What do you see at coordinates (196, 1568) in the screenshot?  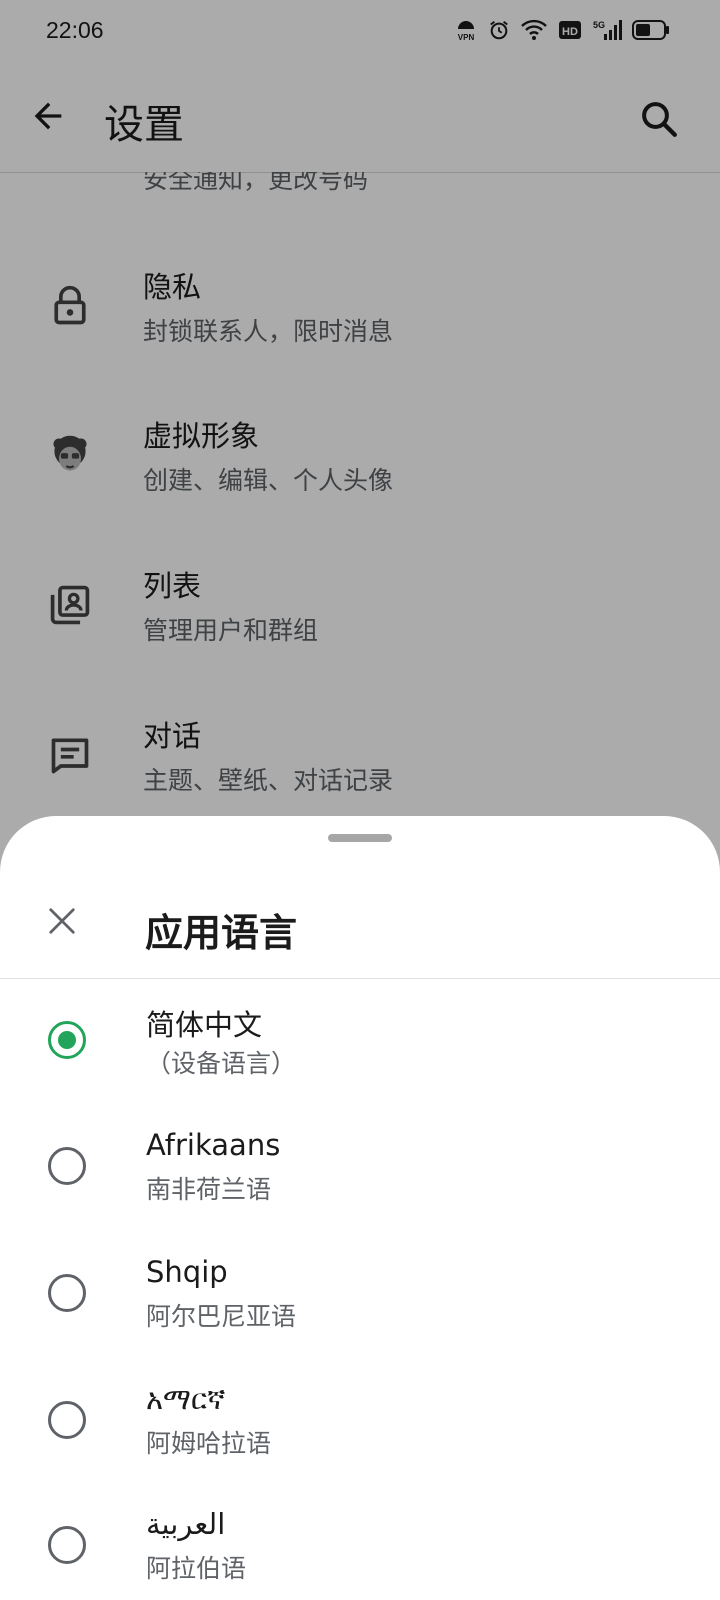 I see `language-translated-name: 阿拉伯语` at bounding box center [196, 1568].